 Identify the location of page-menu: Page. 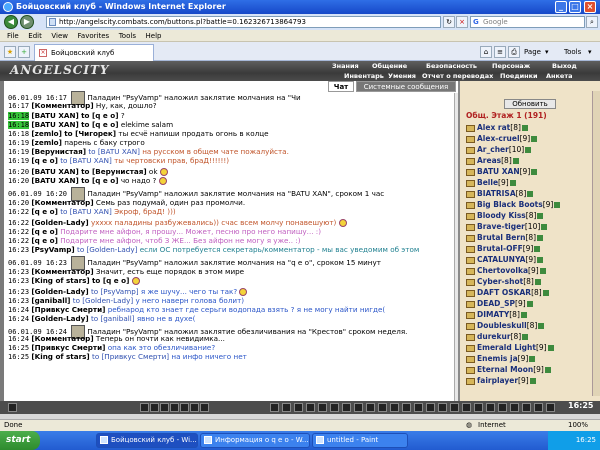
(532, 52).